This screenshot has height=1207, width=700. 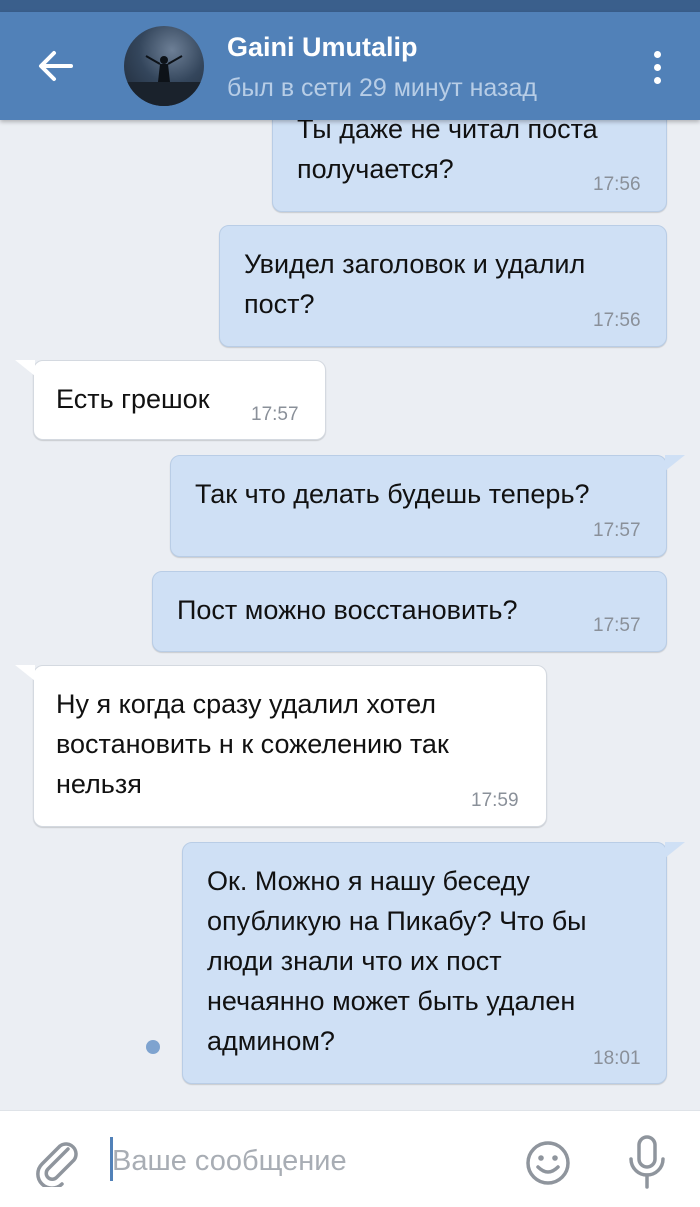 I want to click on message-text-line: Увидел заголовок и удалил, so click(x=415, y=264).